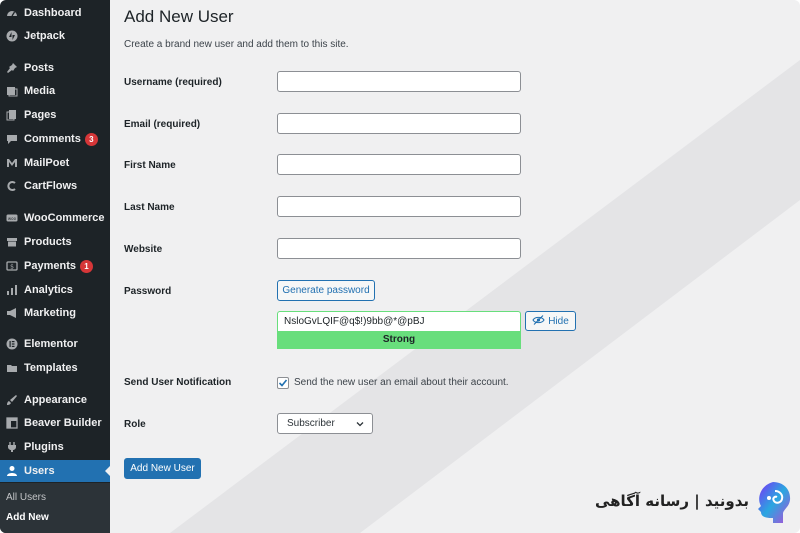 This screenshot has width=800, height=533. Describe the element at coordinates (55, 508) in the screenshot. I see `users-submenu: All Users Add New` at that location.